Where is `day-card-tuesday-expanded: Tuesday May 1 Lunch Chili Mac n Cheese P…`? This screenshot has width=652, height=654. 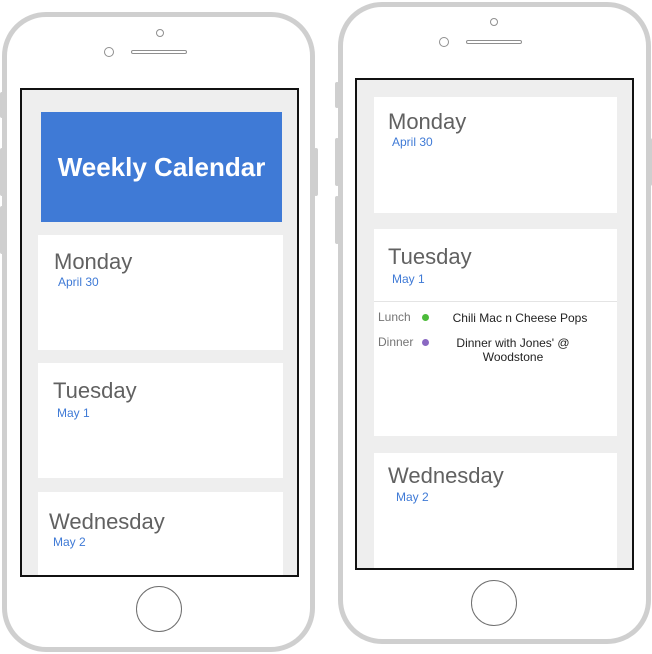
day-card-tuesday-expanded: Tuesday May 1 Lunch Chili Mac n Cheese P… is located at coordinates (495, 332).